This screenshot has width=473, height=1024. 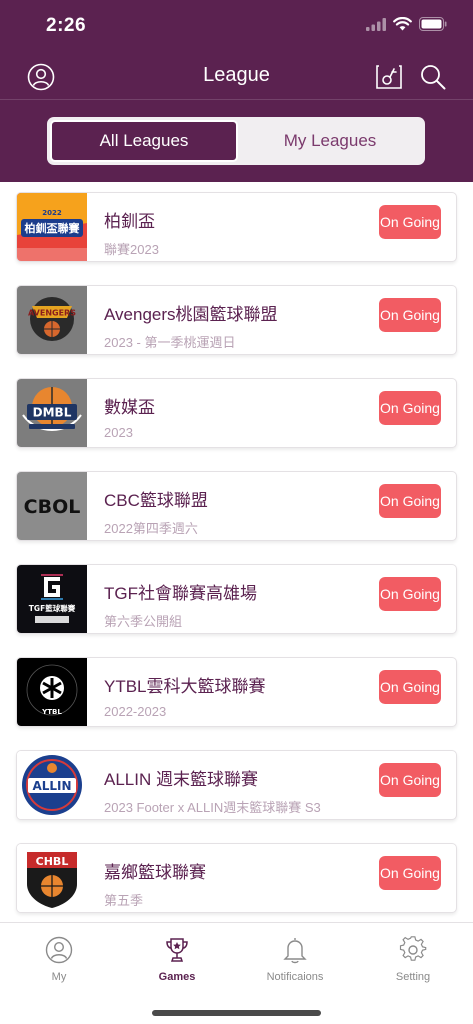 I want to click on league-logo: TGF籃球聯賽, so click(x=52, y=599).